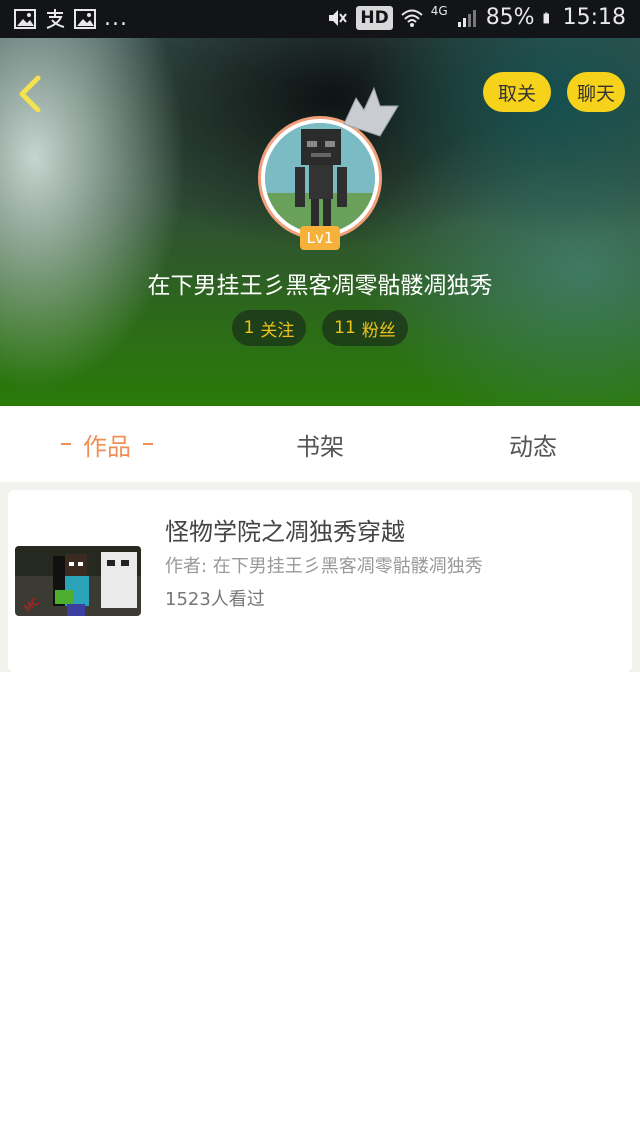 This screenshot has height=1138, width=640. What do you see at coordinates (345, 328) in the screenshot?
I see `followers-count: 11` at bounding box center [345, 328].